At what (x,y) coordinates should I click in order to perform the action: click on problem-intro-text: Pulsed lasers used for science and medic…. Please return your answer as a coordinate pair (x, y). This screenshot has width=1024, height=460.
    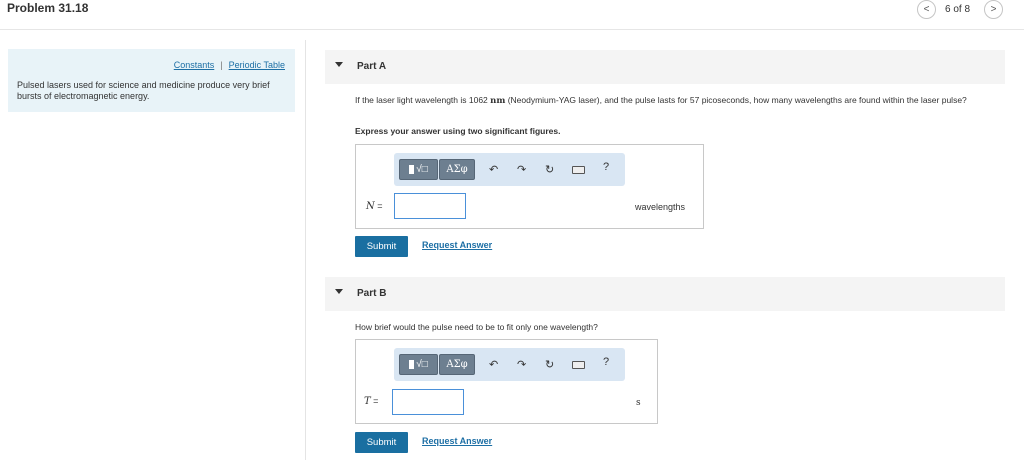
    Looking at the image, I should click on (143, 90).